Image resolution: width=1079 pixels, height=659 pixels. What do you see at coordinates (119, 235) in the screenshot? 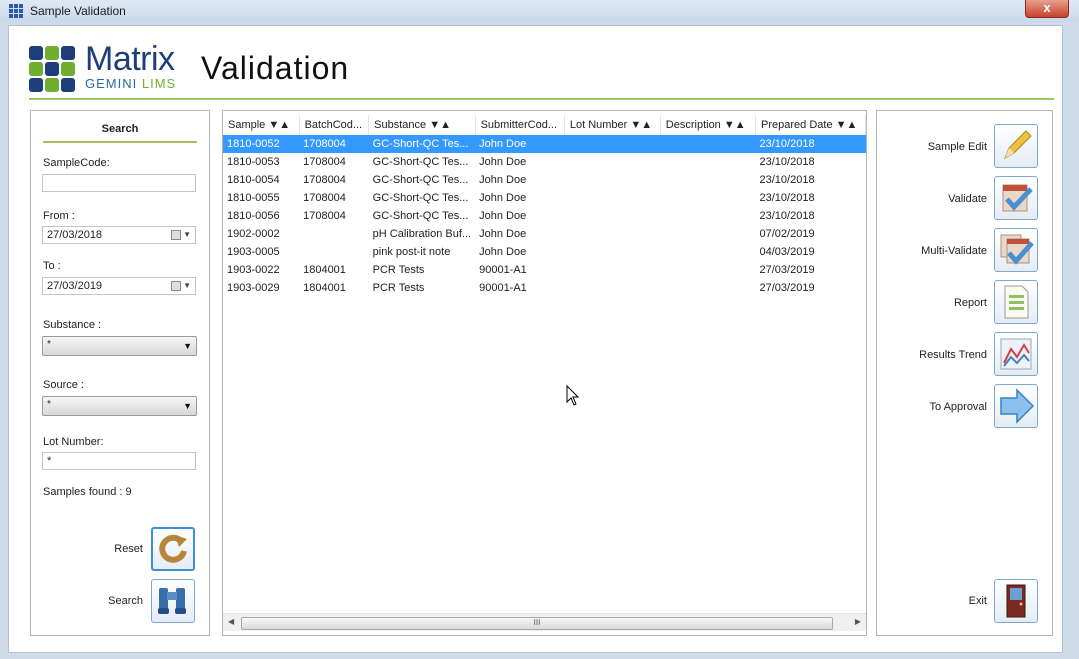
I see `from-date-field: 27/03/2018 ▼` at bounding box center [119, 235].